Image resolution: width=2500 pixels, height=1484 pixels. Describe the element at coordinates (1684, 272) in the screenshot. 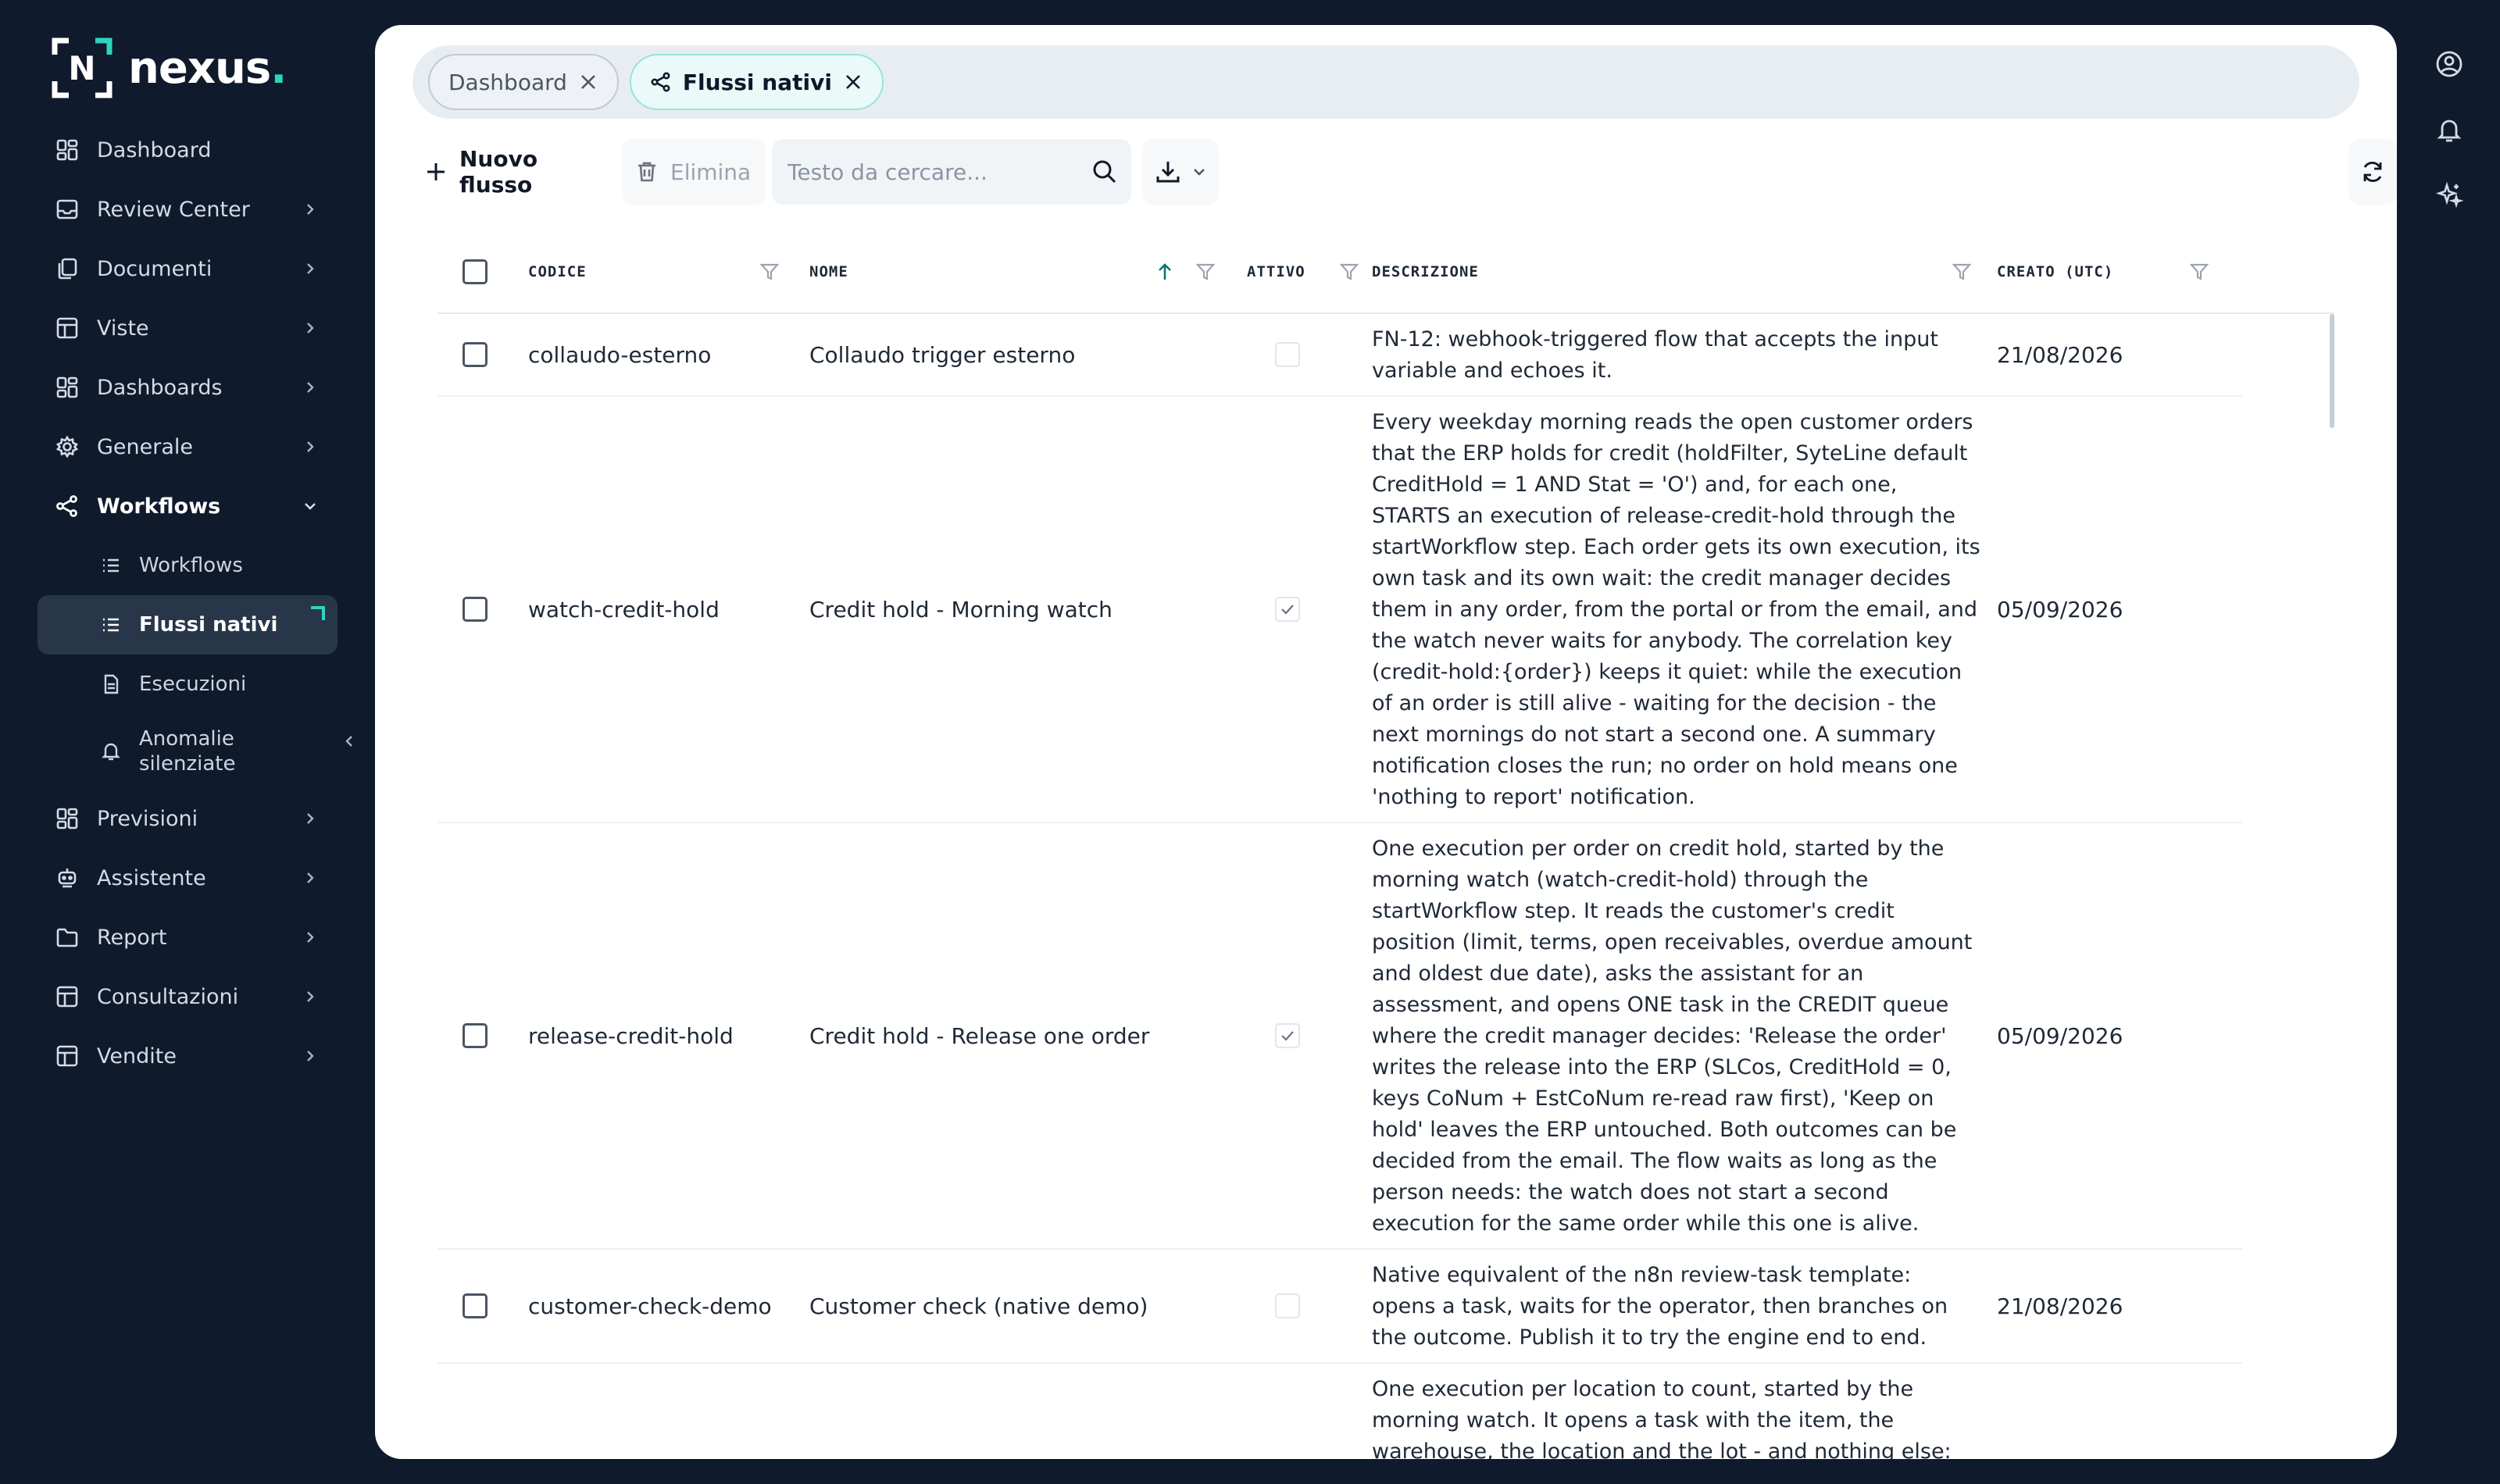

I see `column-header-description: DESCRIZIONE` at that location.